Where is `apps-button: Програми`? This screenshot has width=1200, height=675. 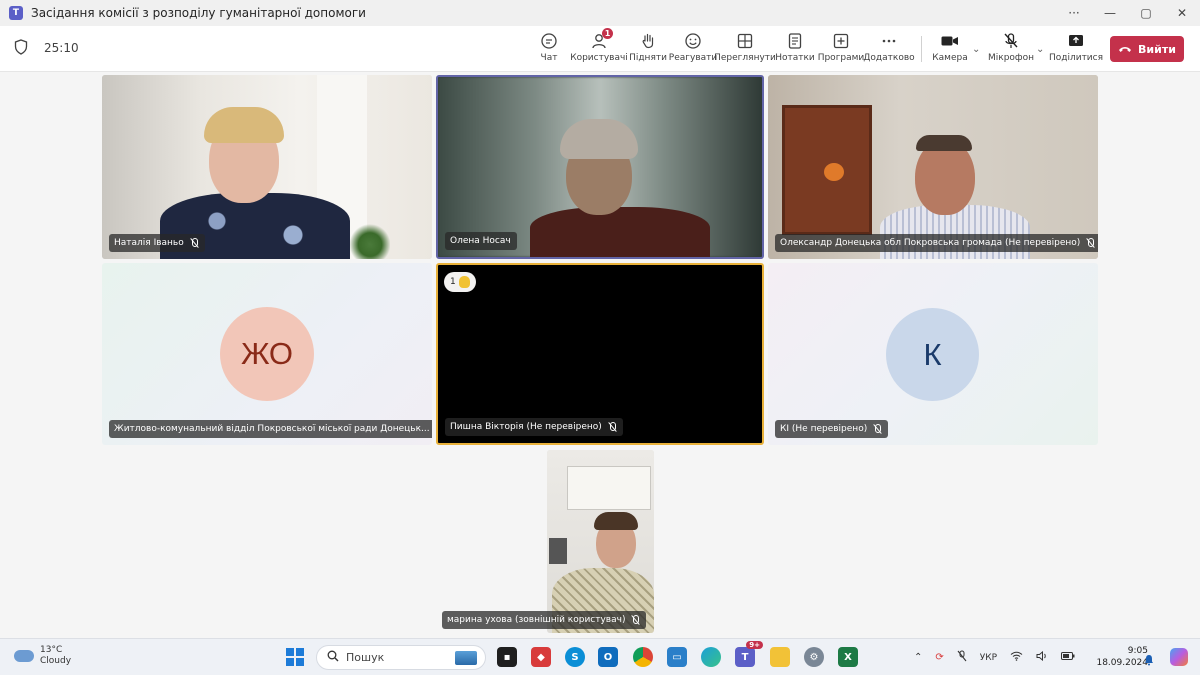 apps-button: Програми is located at coordinates (841, 50).